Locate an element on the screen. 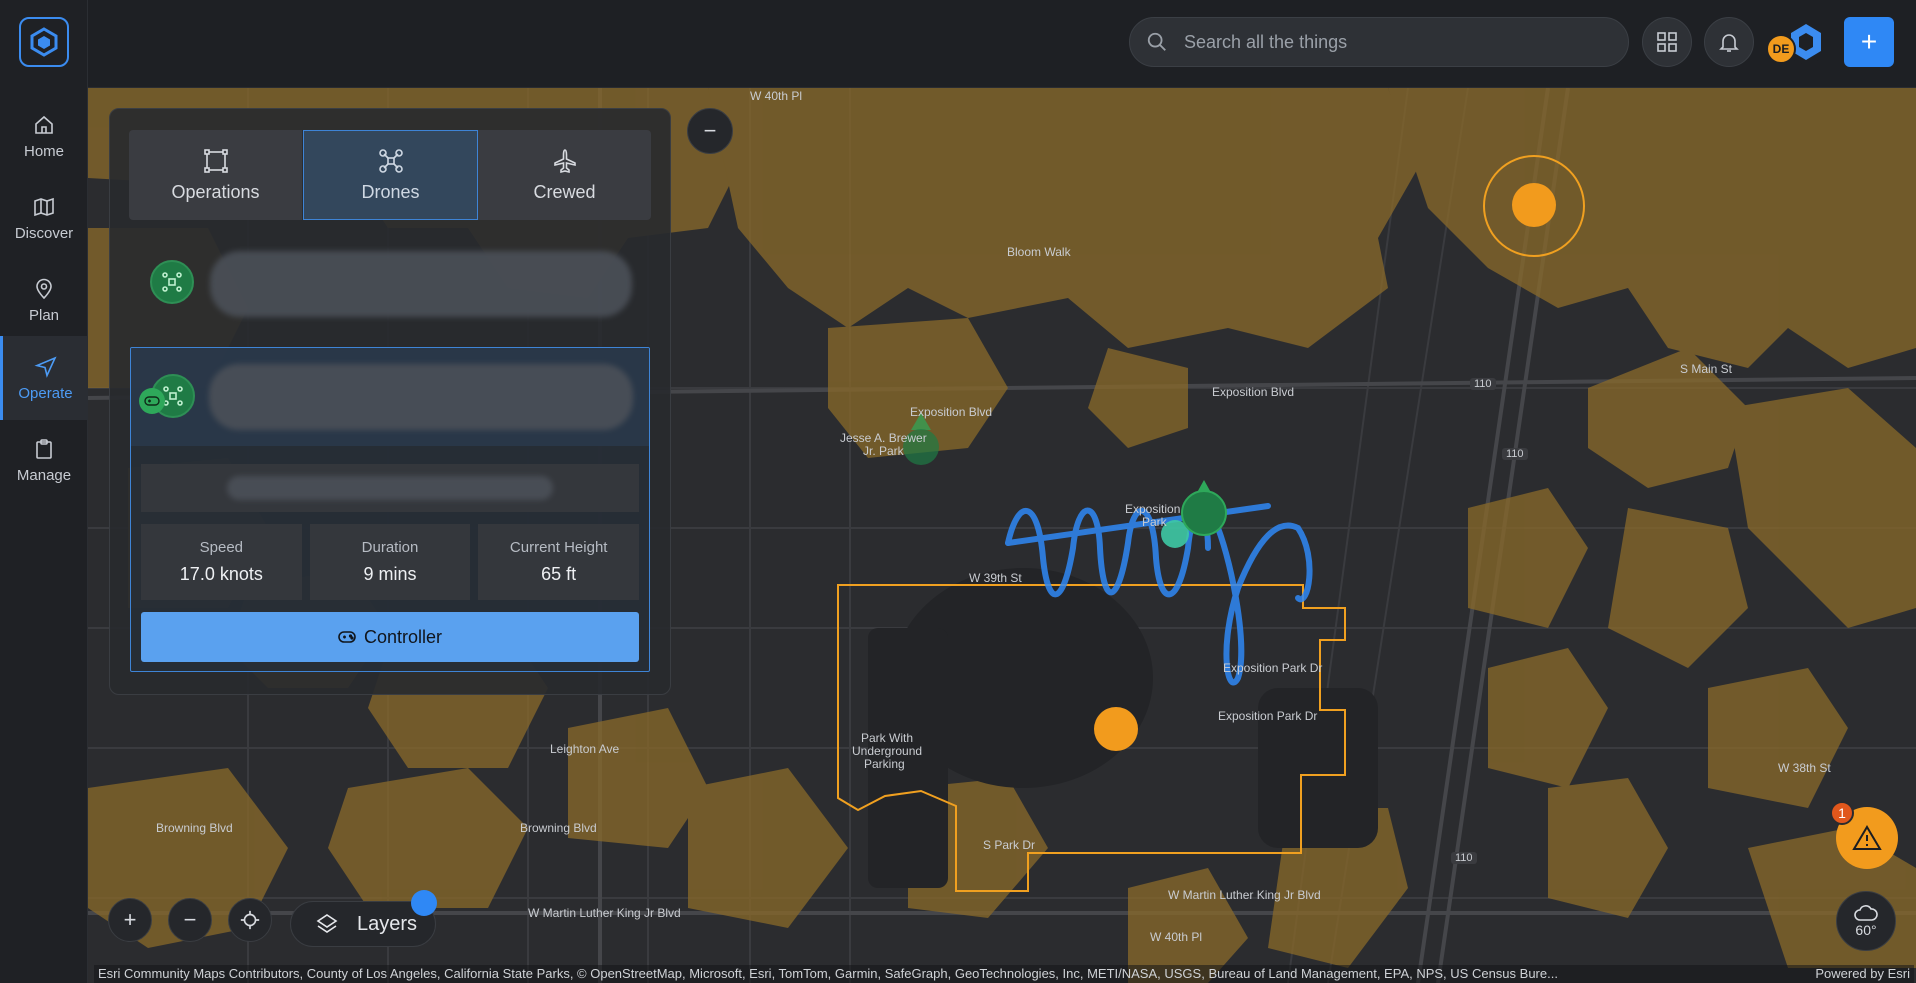 Image resolution: width=1916 pixels, height=983 pixels. nav-discover: Discover is located at coordinates (44, 218).